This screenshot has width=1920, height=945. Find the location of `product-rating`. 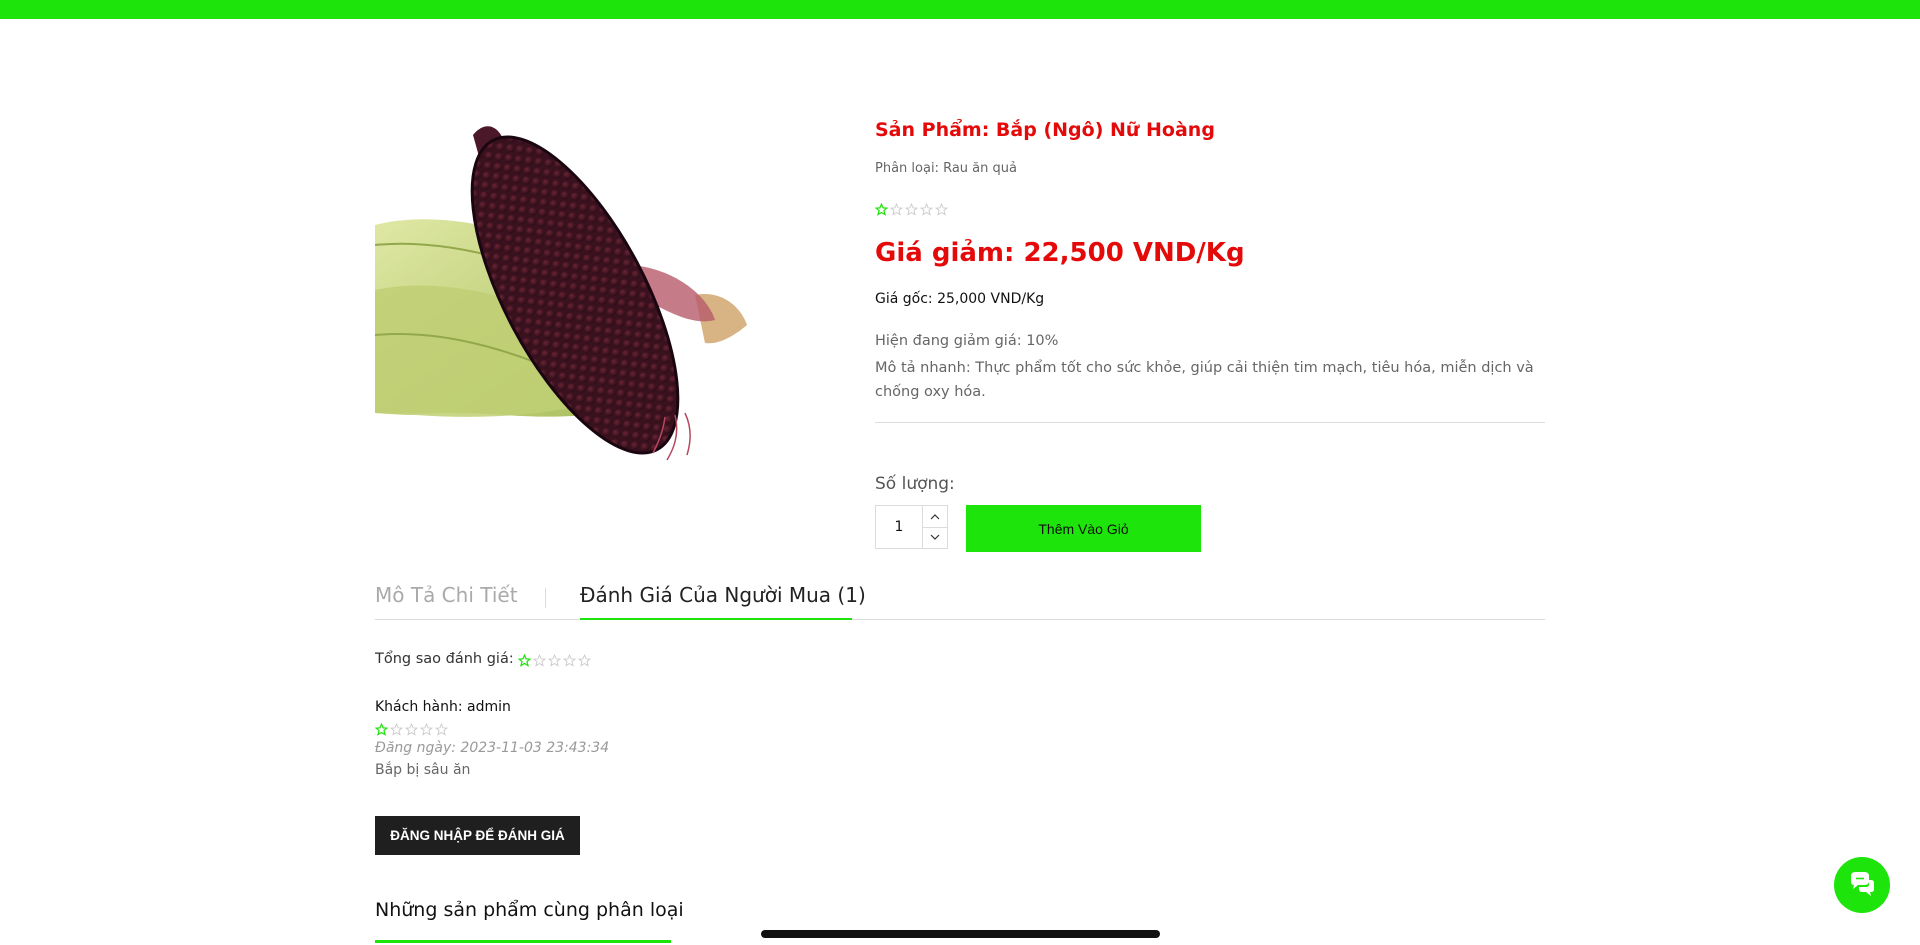

product-rating is located at coordinates (911, 209).